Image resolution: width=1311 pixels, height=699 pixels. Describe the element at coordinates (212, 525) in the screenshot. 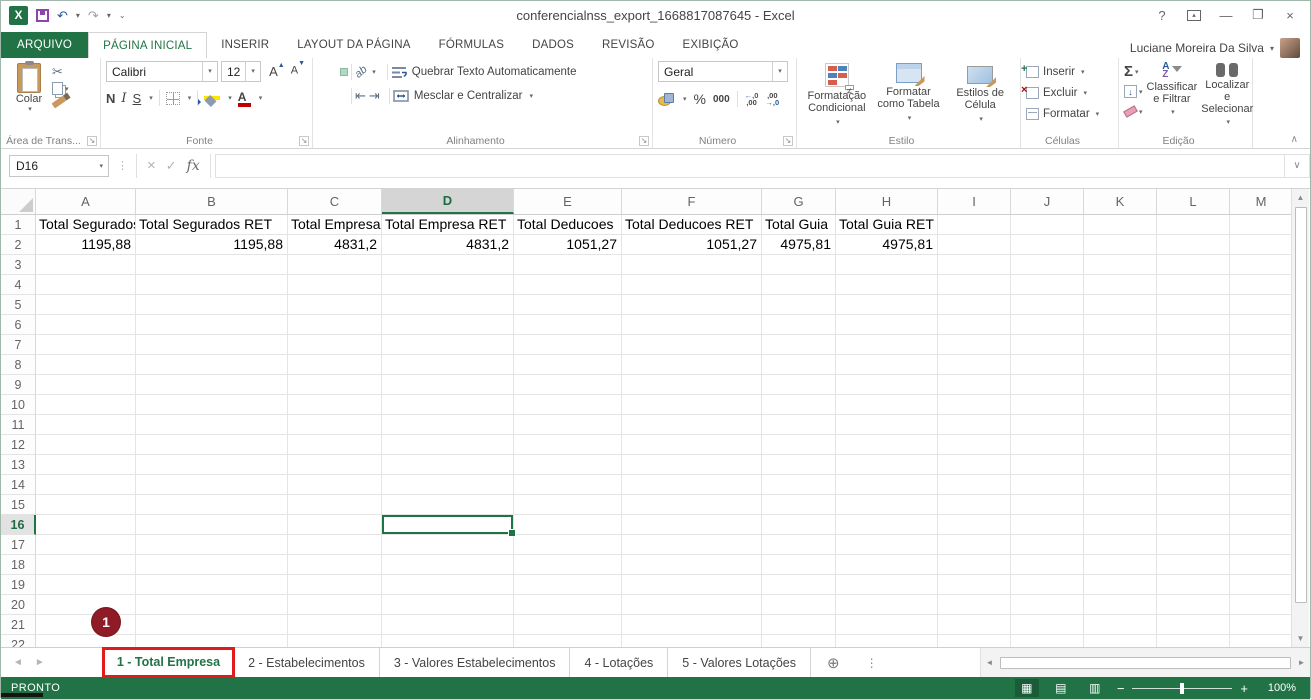

I see `cell-B16` at that location.